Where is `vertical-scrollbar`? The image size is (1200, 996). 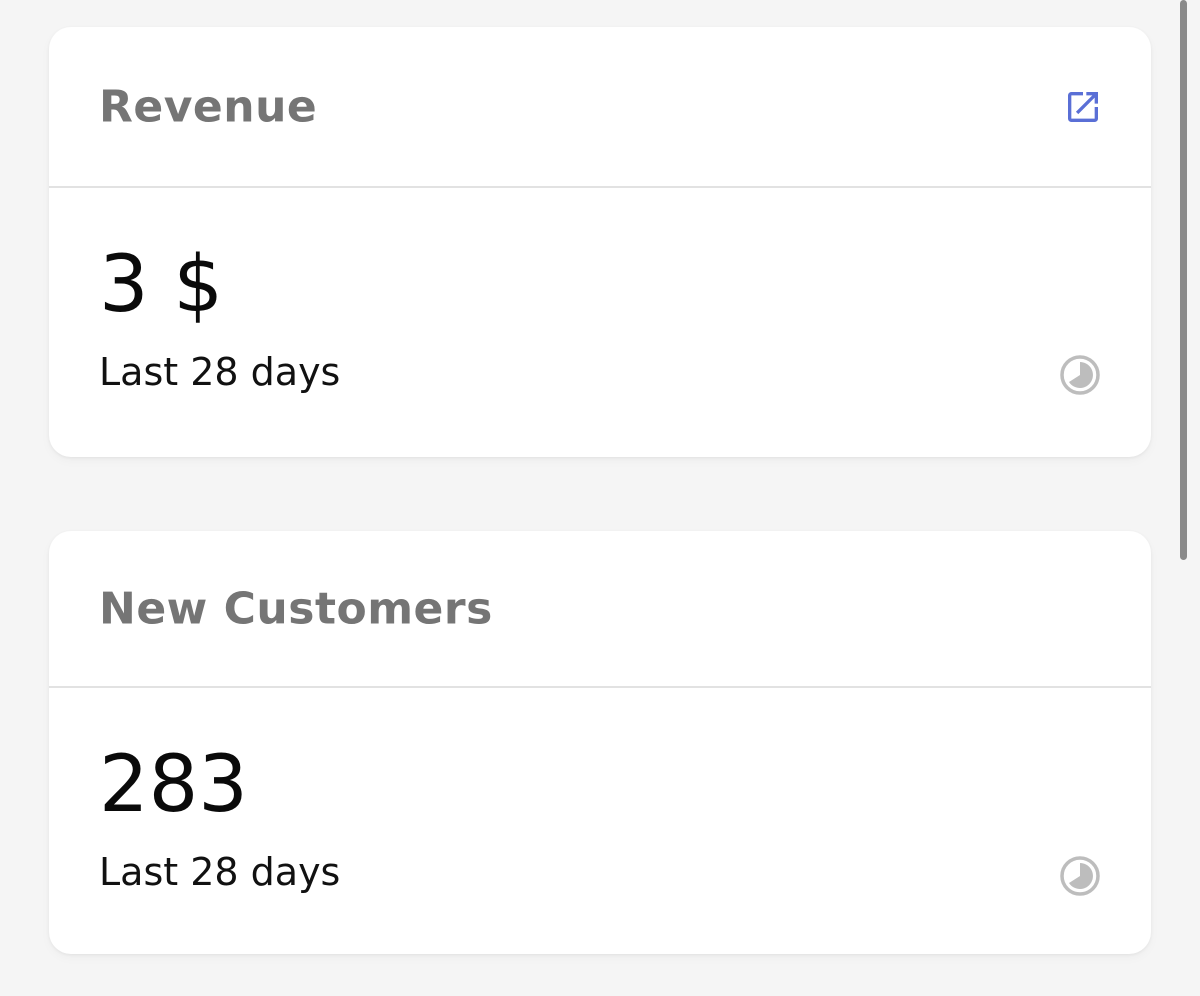 vertical-scrollbar is located at coordinates (1183, 280).